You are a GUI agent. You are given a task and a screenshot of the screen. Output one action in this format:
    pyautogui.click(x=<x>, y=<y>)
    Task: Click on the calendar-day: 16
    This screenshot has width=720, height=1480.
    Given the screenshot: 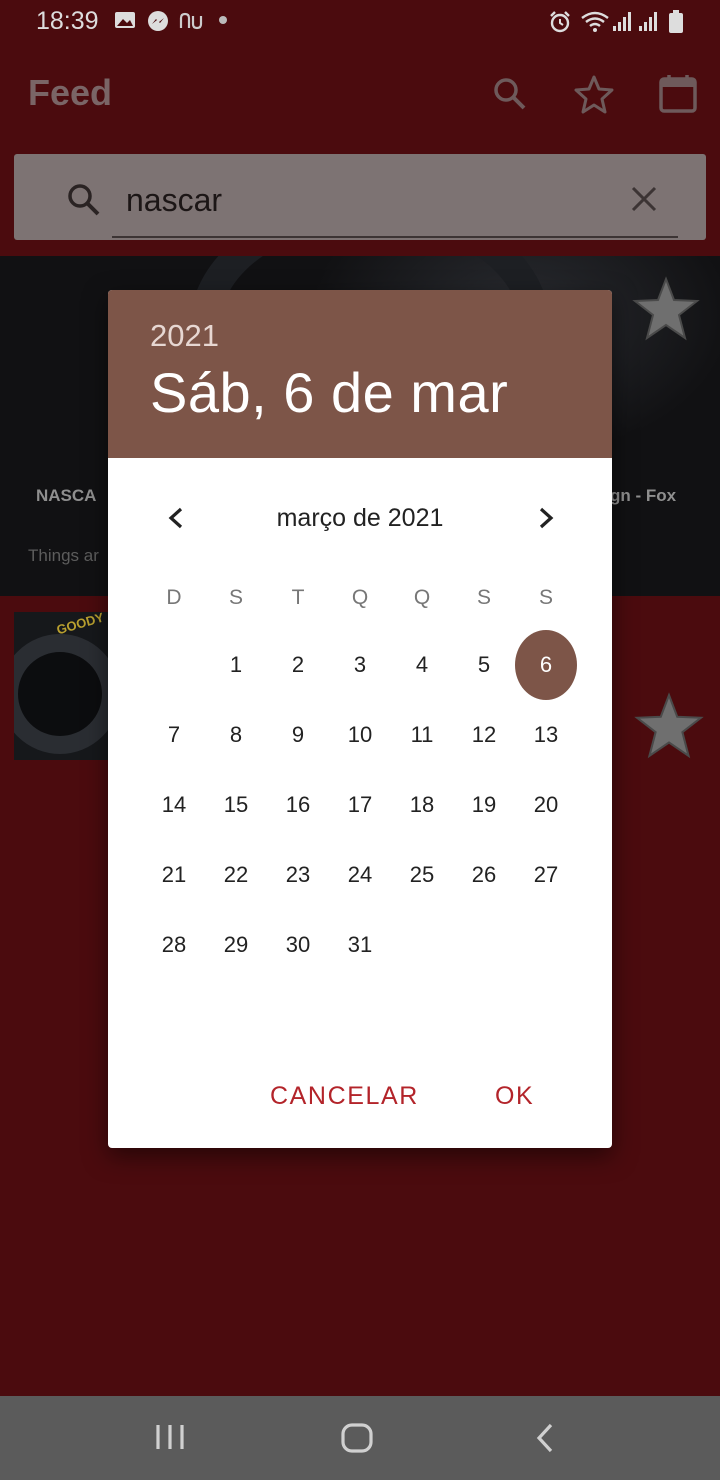 What is the action you would take?
    pyautogui.click(x=298, y=805)
    